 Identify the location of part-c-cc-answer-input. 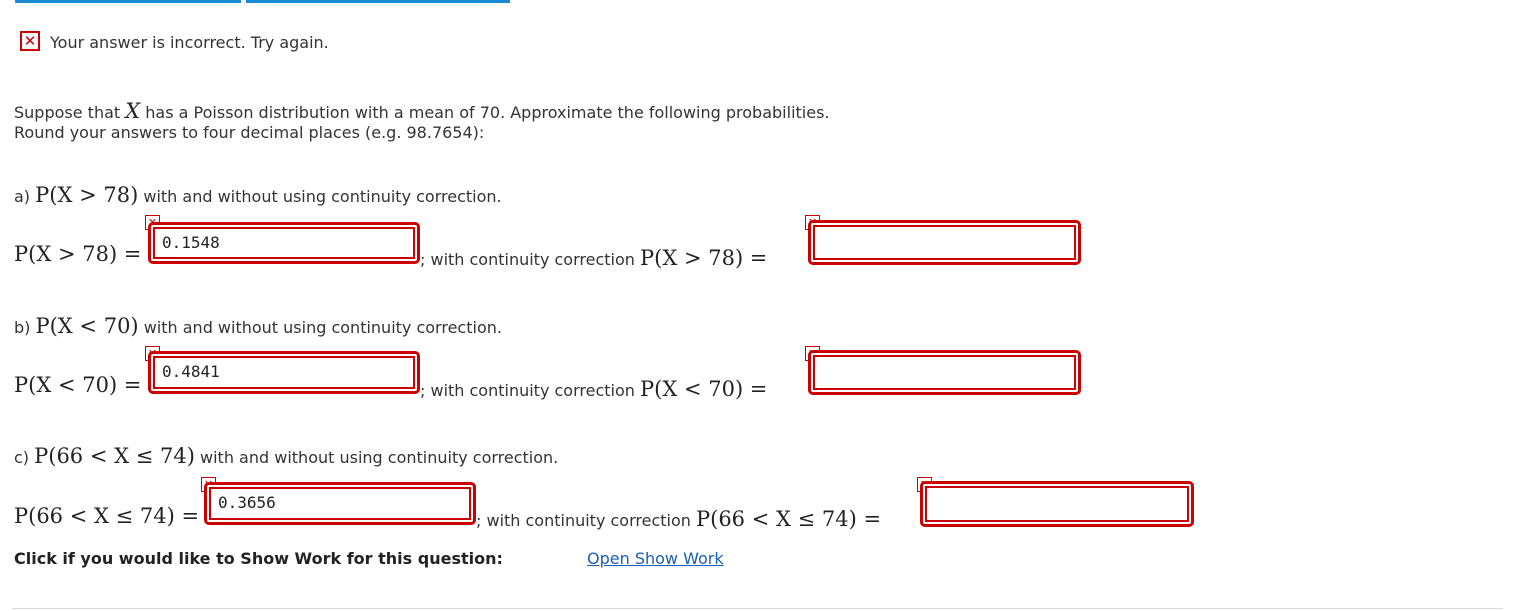
(1057, 504).